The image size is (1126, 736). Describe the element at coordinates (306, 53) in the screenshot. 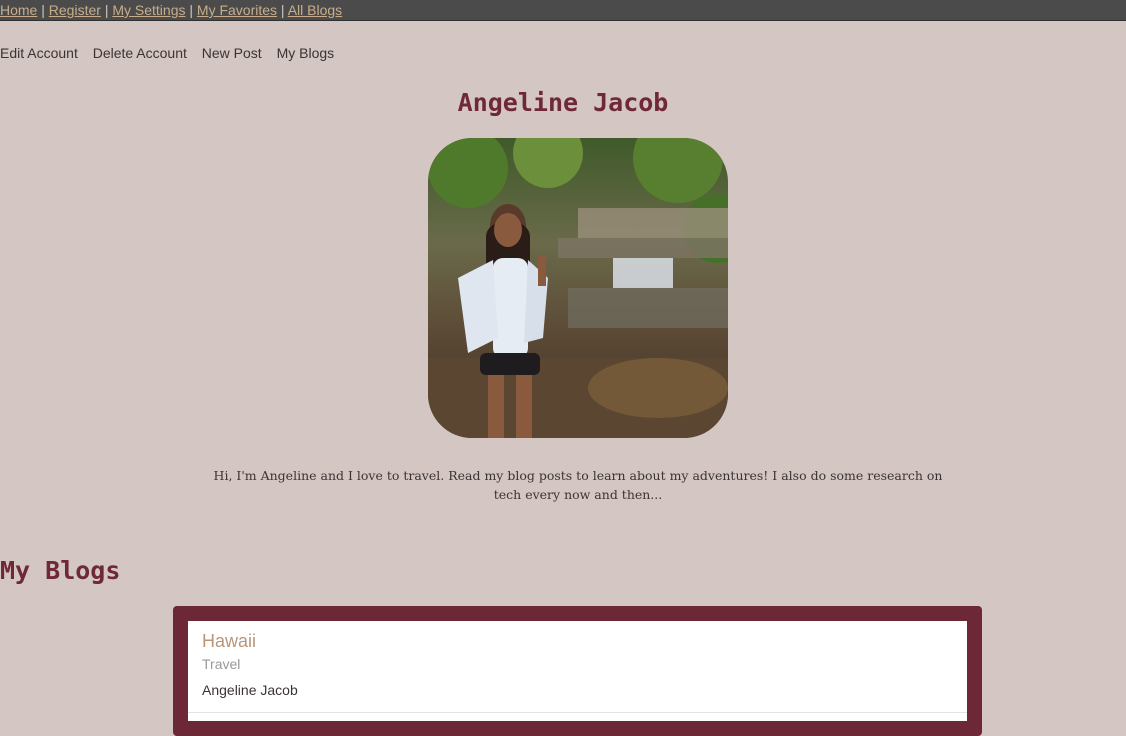

I see `my-blogs-link: My Blogs` at that location.